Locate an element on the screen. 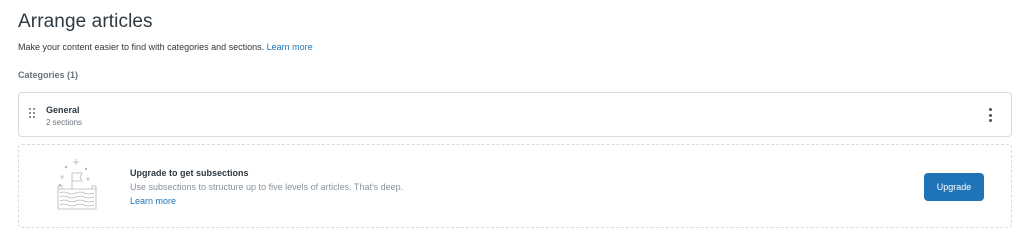 This screenshot has height=243, width=1024. upgrade-learn-more-link: Learn more is located at coordinates (153, 201).